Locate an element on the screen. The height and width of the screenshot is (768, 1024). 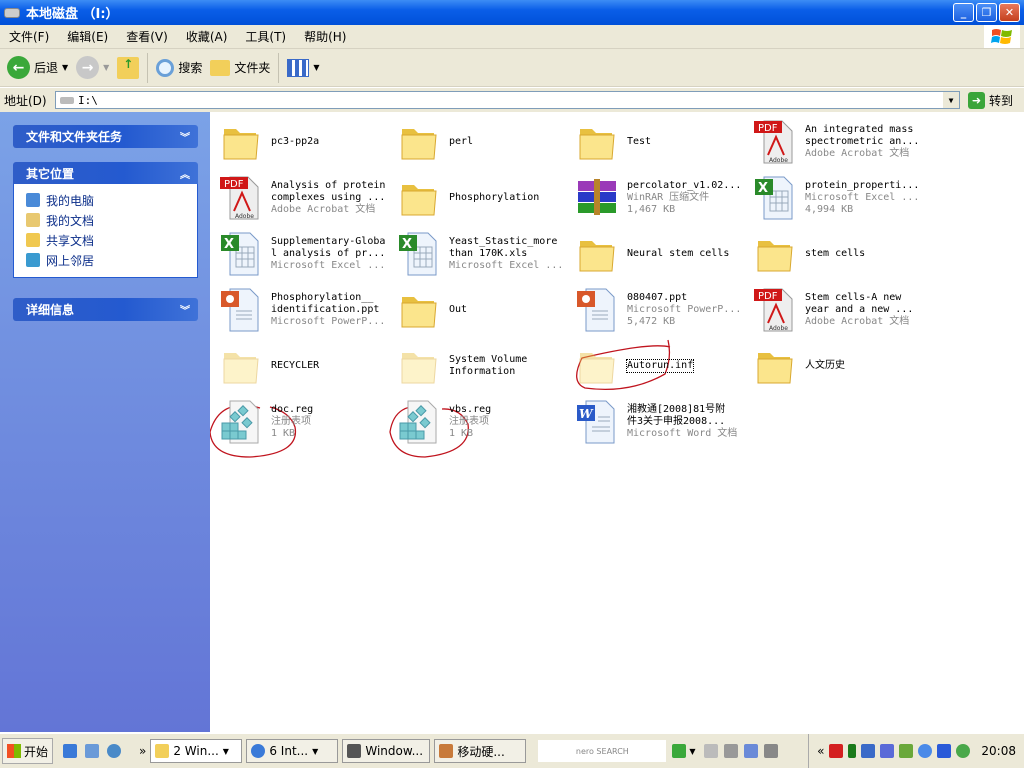
file-item: System Volume Information is located at coordinates (481, 366).